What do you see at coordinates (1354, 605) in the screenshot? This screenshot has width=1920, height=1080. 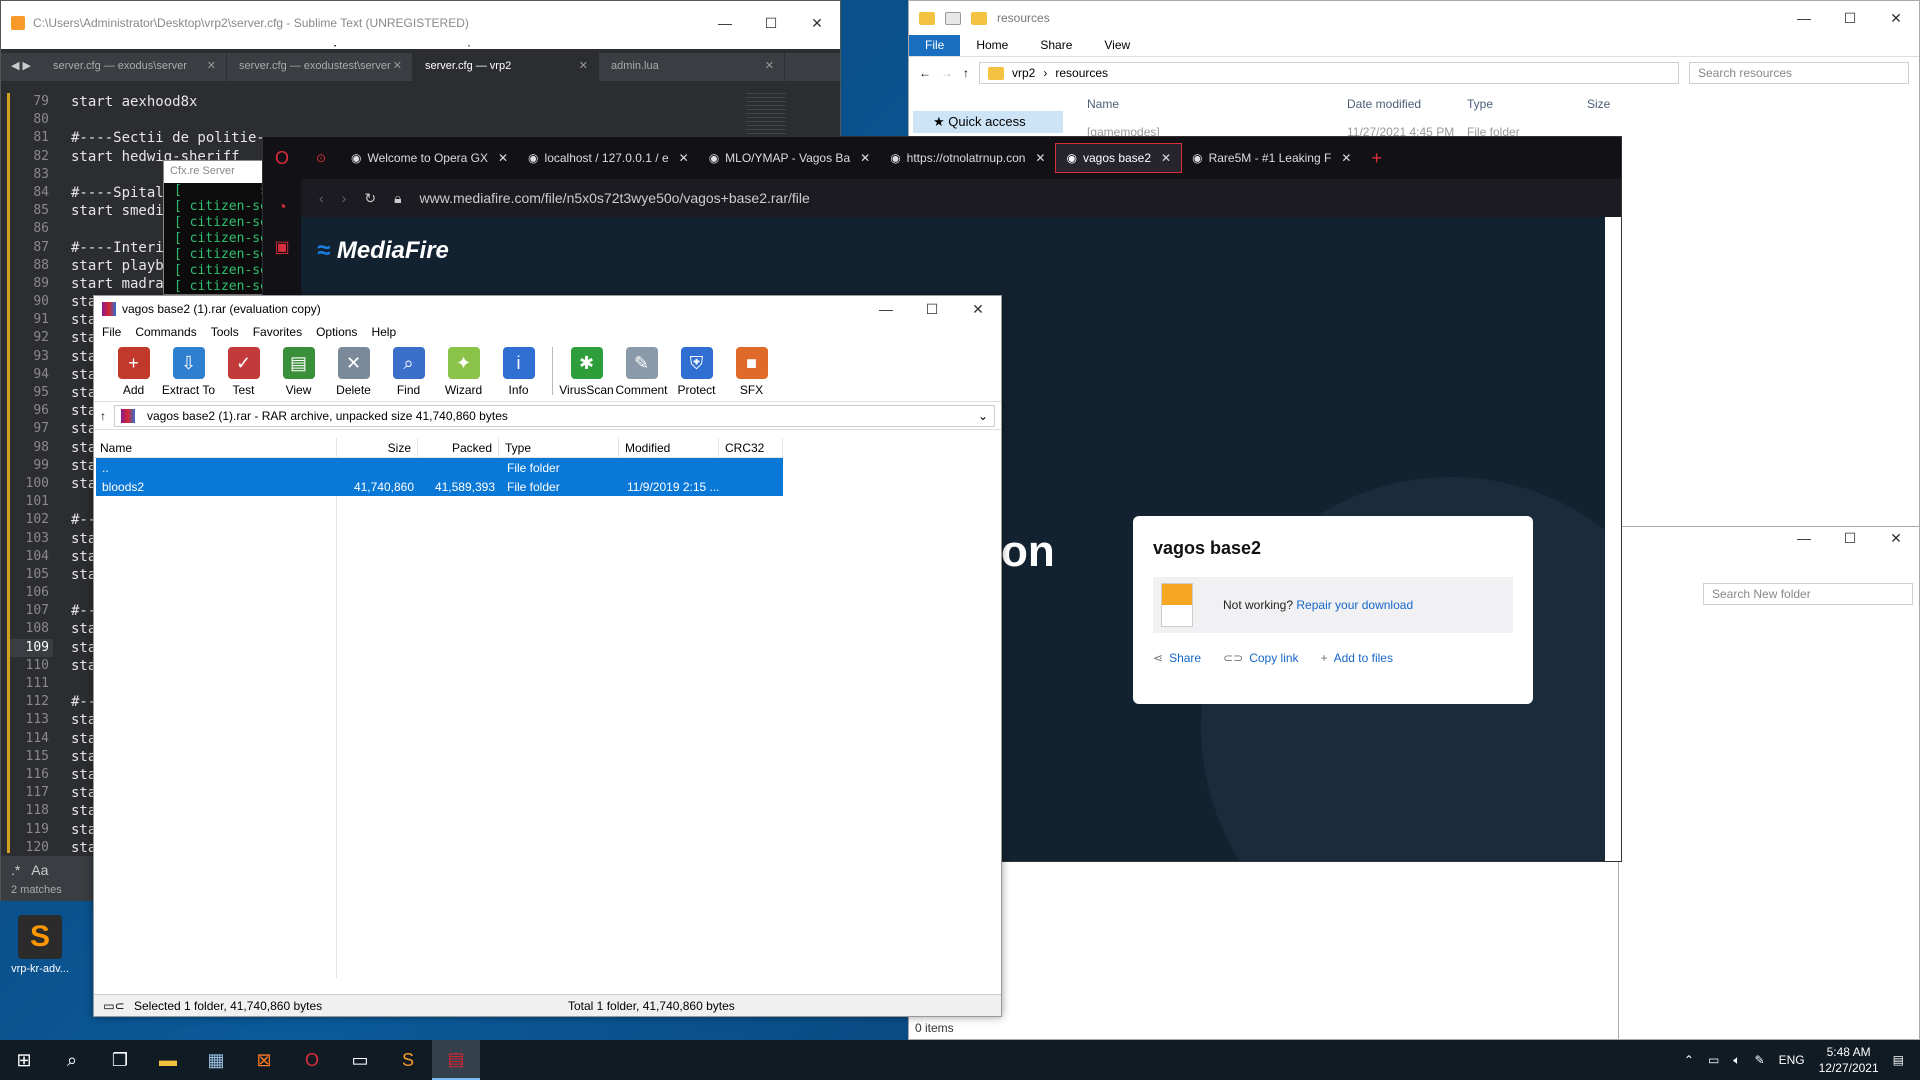 I see `repair-link: Repair your download` at bounding box center [1354, 605].